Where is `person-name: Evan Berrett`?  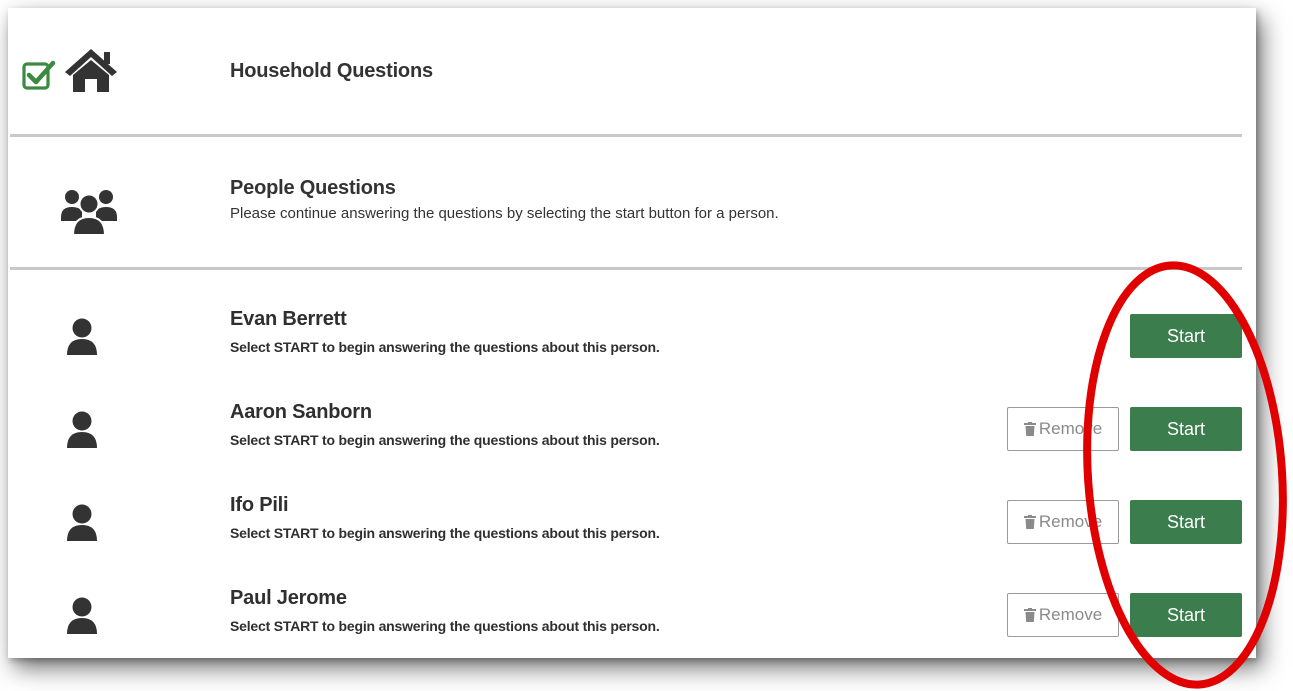 person-name: Evan Berrett is located at coordinates (288, 319).